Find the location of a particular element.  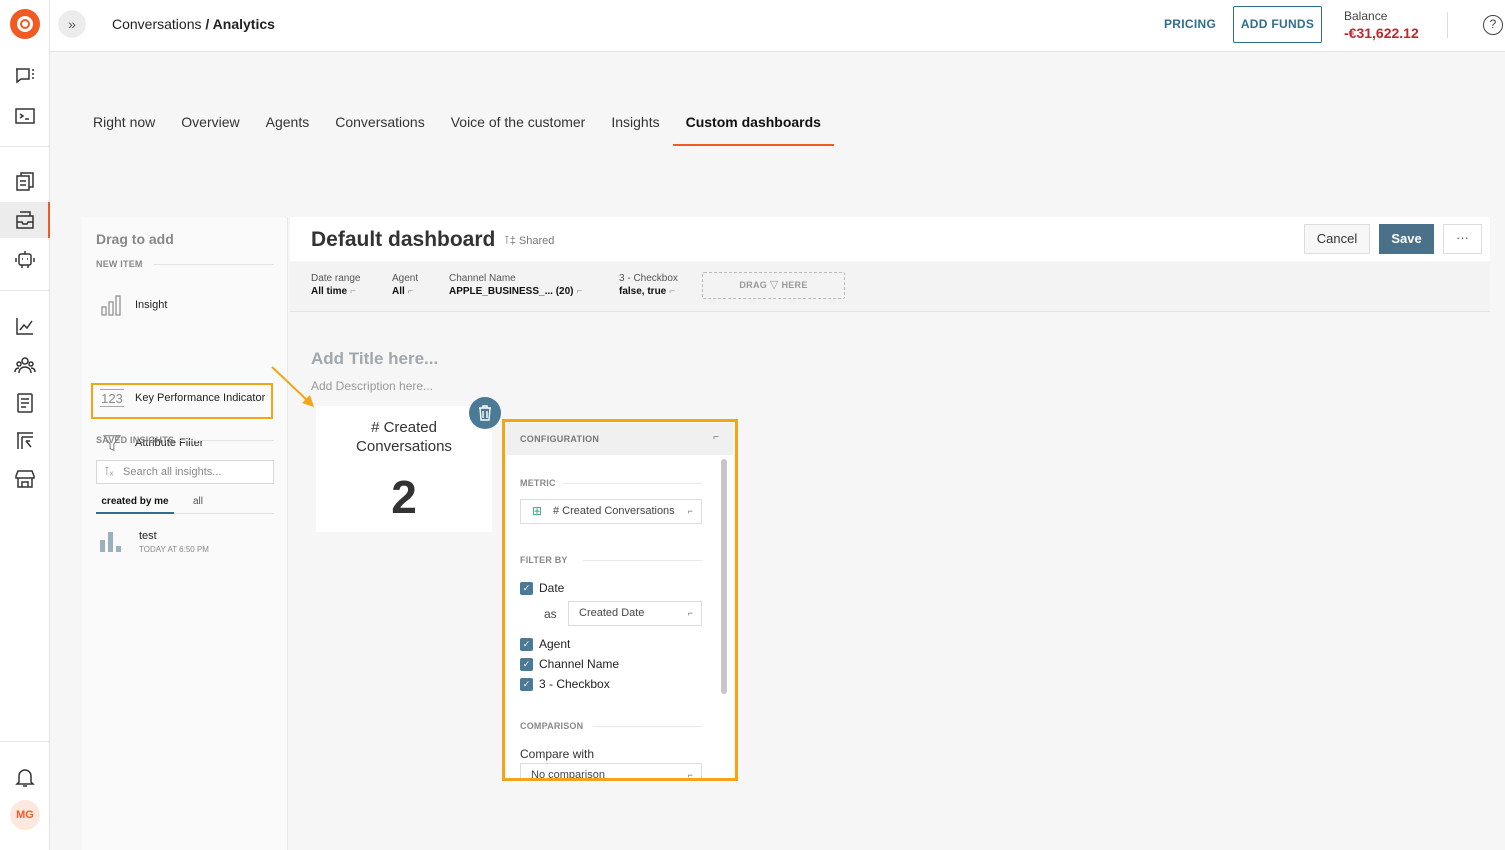

report-icon is located at coordinates (25, 403).